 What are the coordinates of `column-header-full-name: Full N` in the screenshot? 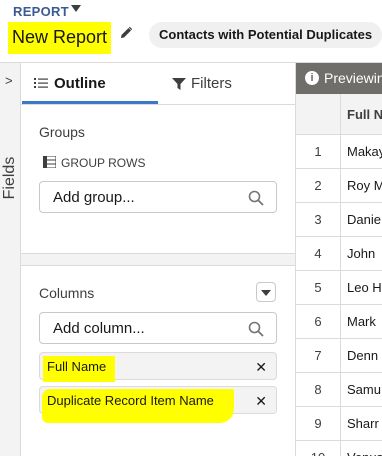 It's located at (364, 114).